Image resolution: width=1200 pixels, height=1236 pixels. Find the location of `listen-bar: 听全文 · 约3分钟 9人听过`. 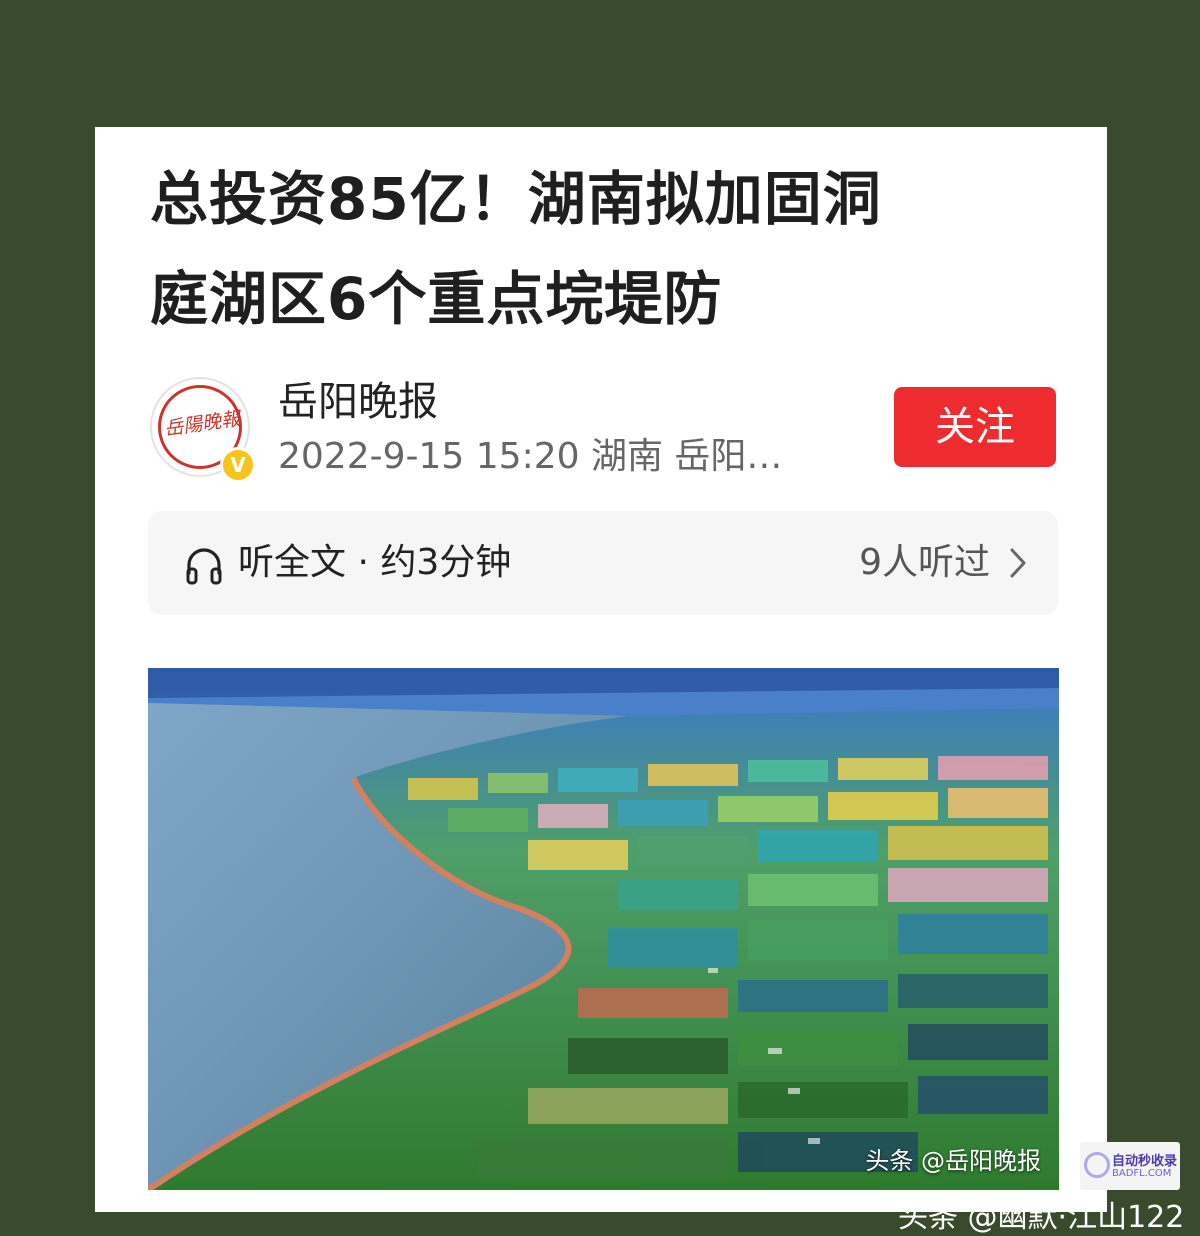

listen-bar: 听全文 · 约3分钟 9人听过 is located at coordinates (603, 563).